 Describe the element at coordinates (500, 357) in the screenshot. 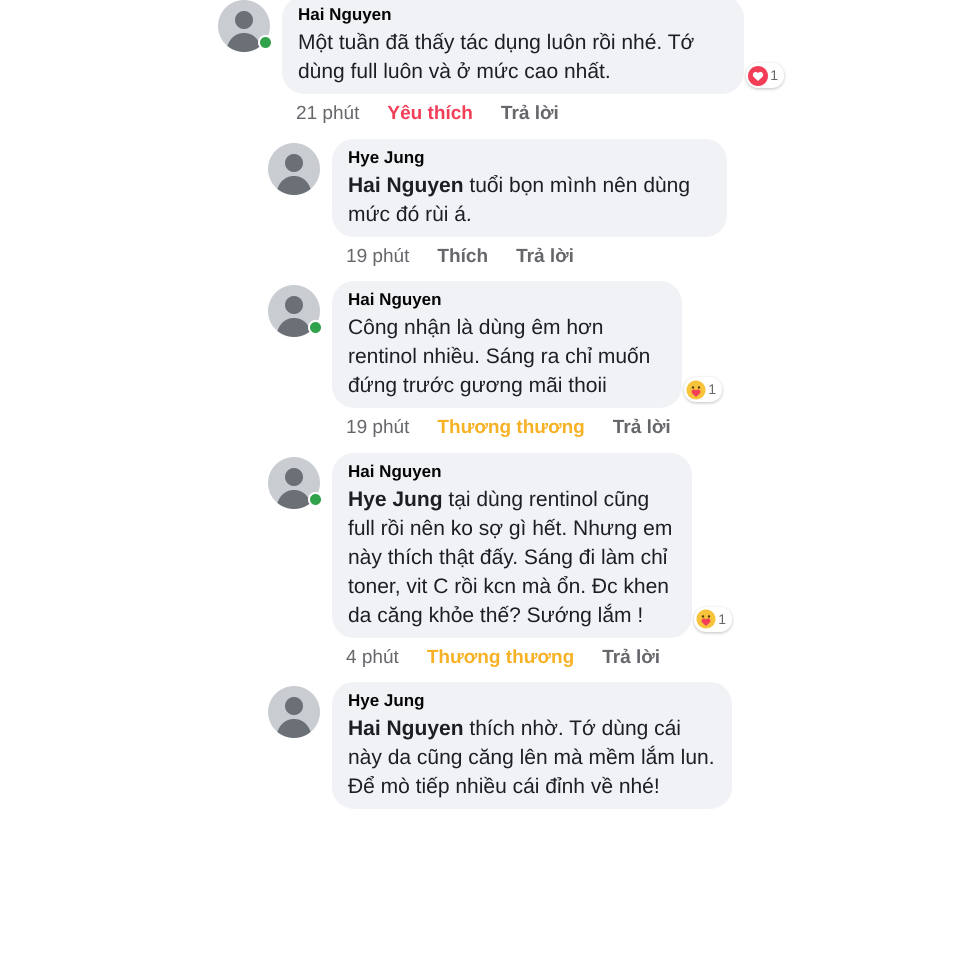

I see `comment-text: Công nhận là dùng êm hơn rentinol nhiều. Sáng ra chỉ muốn đứng trước gương mãi thoii` at that location.